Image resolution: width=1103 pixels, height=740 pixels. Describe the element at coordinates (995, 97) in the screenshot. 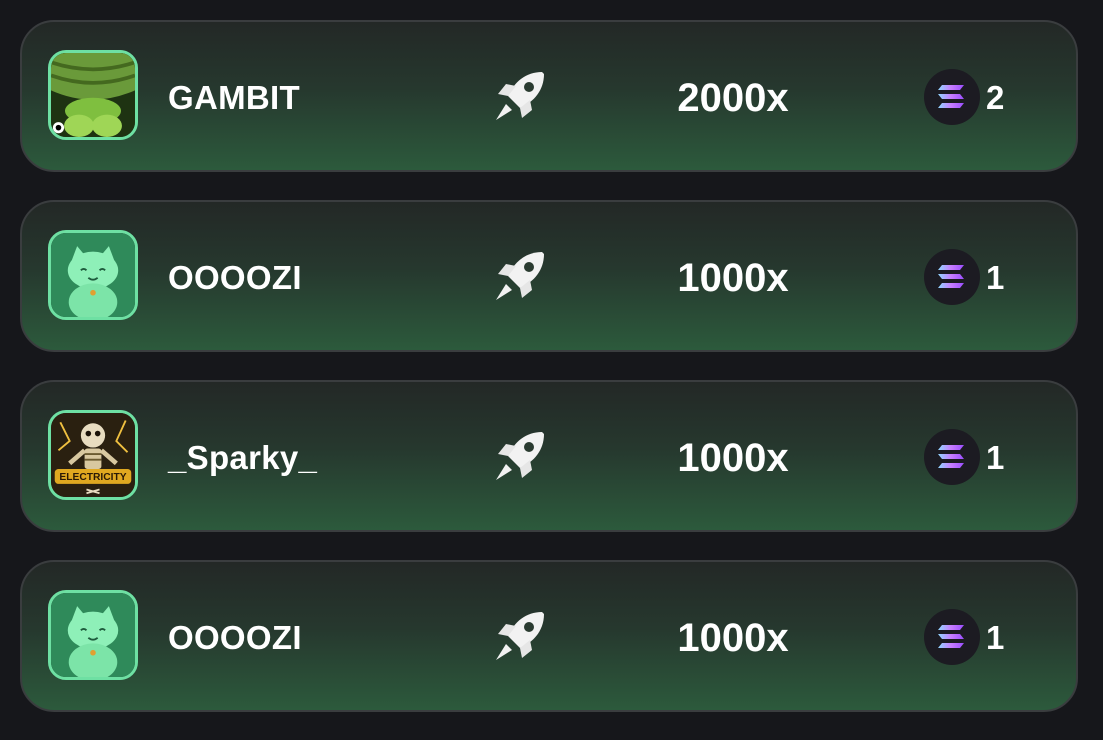

I see `amount-value: 2` at that location.